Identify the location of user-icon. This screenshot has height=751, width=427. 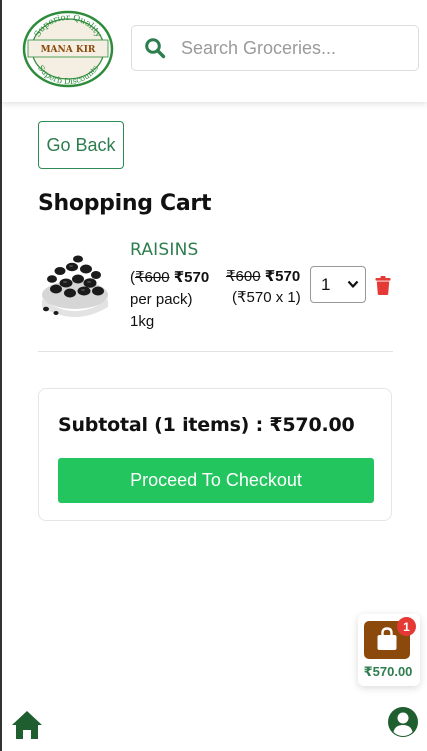
(403, 722).